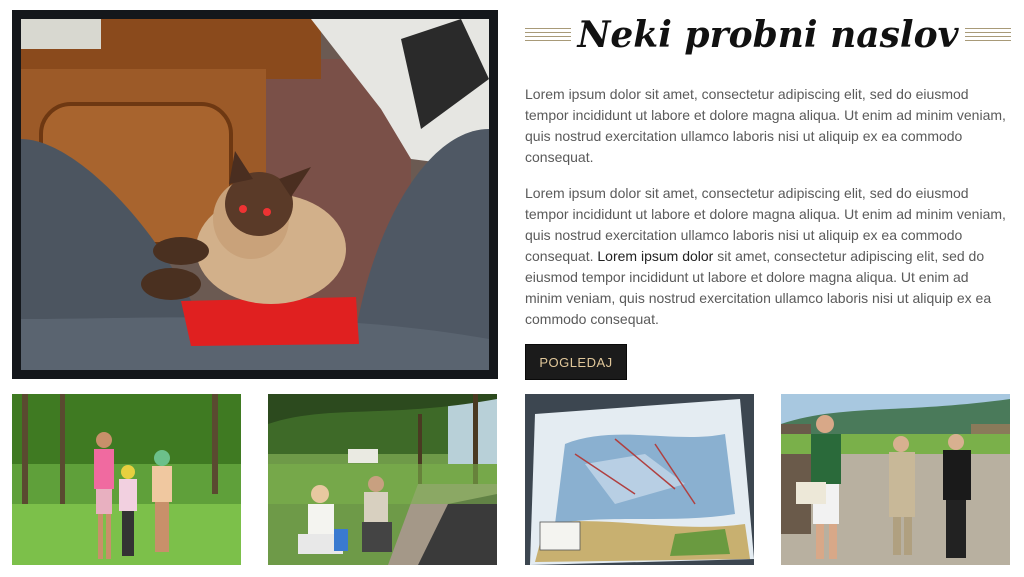 The width and height of the screenshot is (1024, 577). I want to click on girls-in-meadow-photo-icon, so click(126, 479).